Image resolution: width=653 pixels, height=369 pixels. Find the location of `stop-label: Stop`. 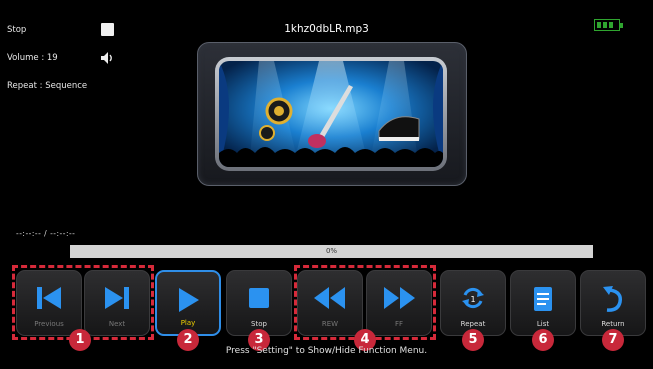

stop-label: Stop is located at coordinates (259, 324).